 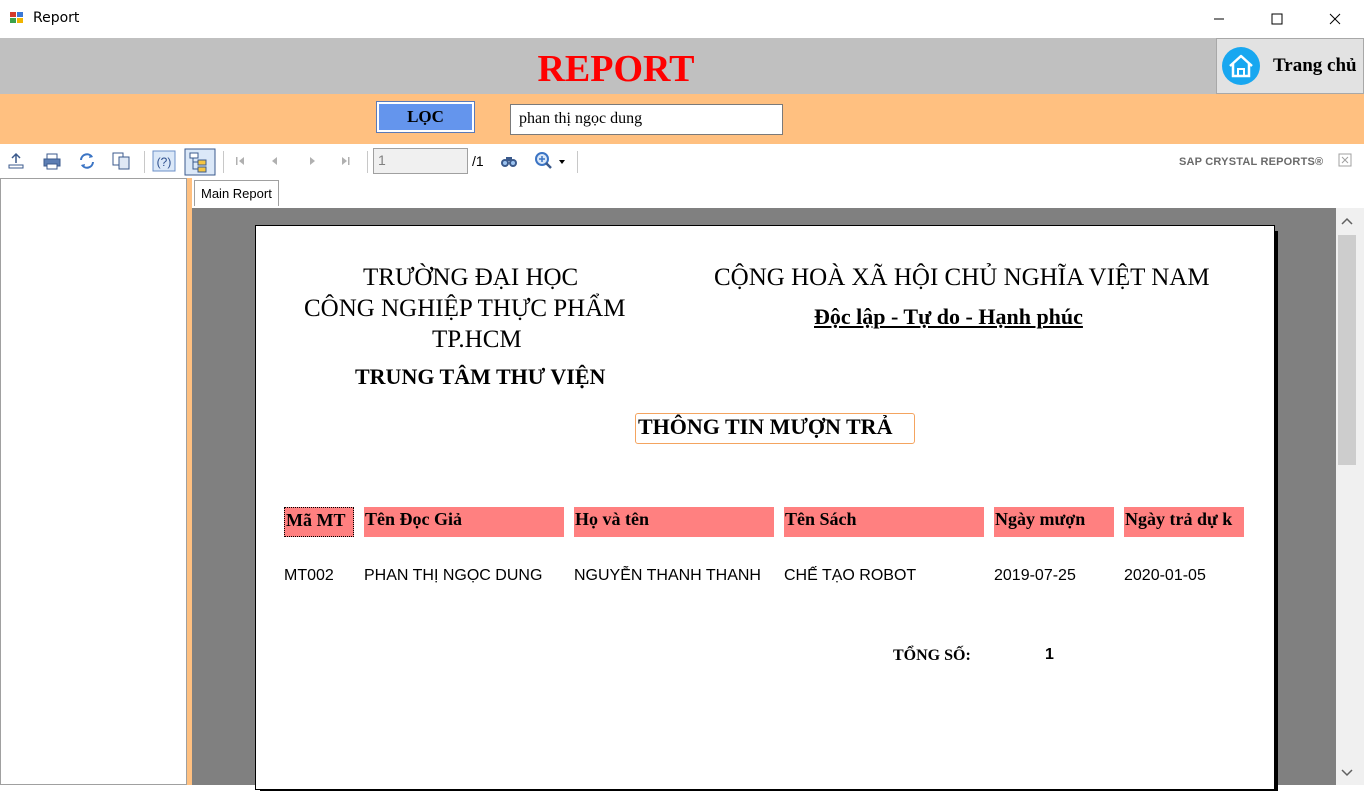 I want to click on filter-bar: LỌC phan thị ngọc dung, so click(x=682, y=119).